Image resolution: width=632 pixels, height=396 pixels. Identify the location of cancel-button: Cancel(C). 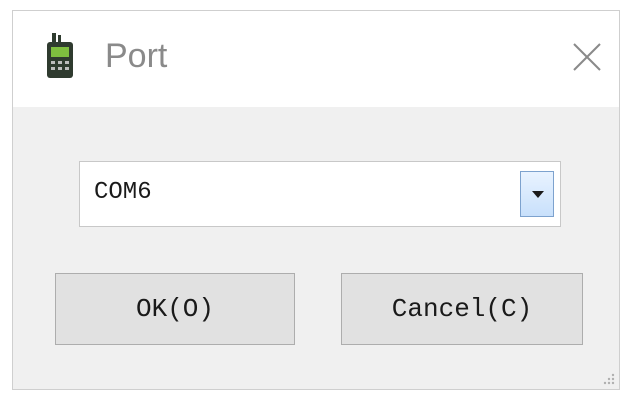
(462, 309).